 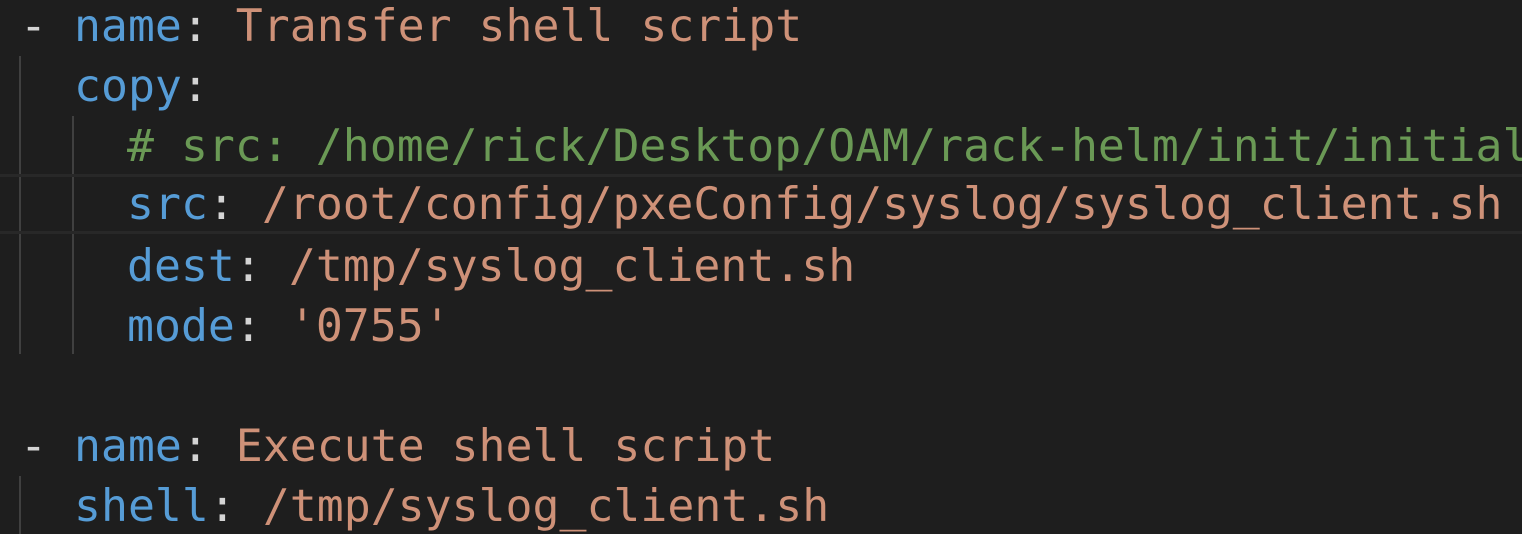 I want to click on yaml-key: shell, so click(x=141, y=505).